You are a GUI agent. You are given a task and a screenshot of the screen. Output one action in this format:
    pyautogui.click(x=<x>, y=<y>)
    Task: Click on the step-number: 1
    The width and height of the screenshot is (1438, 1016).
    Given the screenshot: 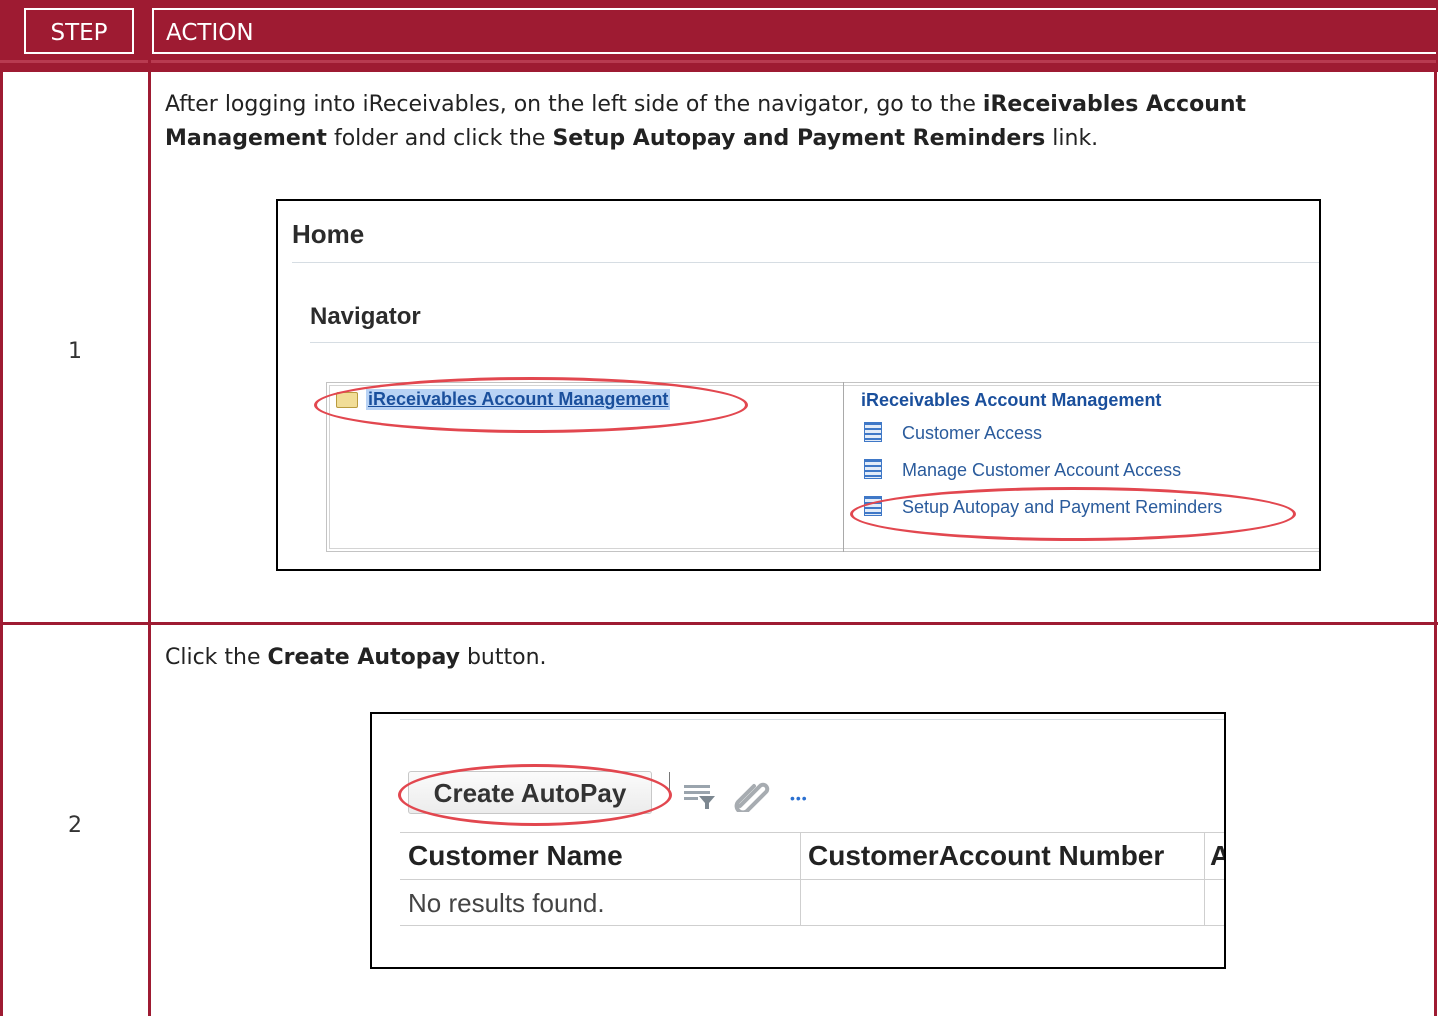 What is the action you would take?
    pyautogui.click(x=75, y=351)
    